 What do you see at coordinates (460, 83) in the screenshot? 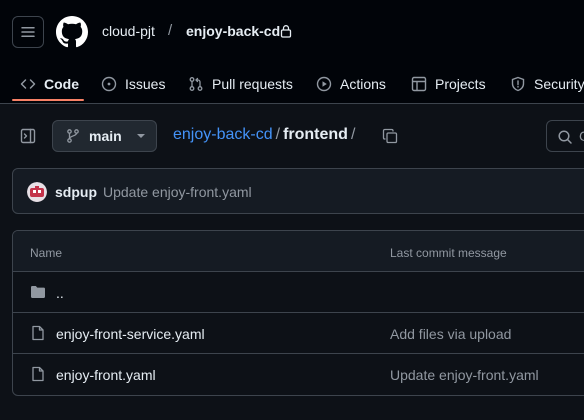
I see `tab-label: Projects` at bounding box center [460, 83].